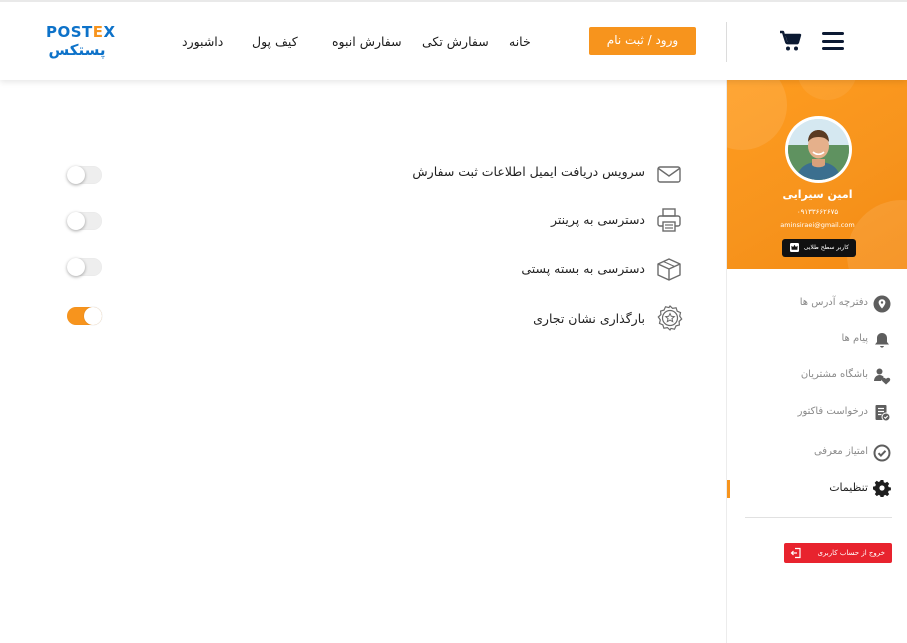 This screenshot has height=643, width=907. I want to click on badge-star-icon, so click(670, 318).